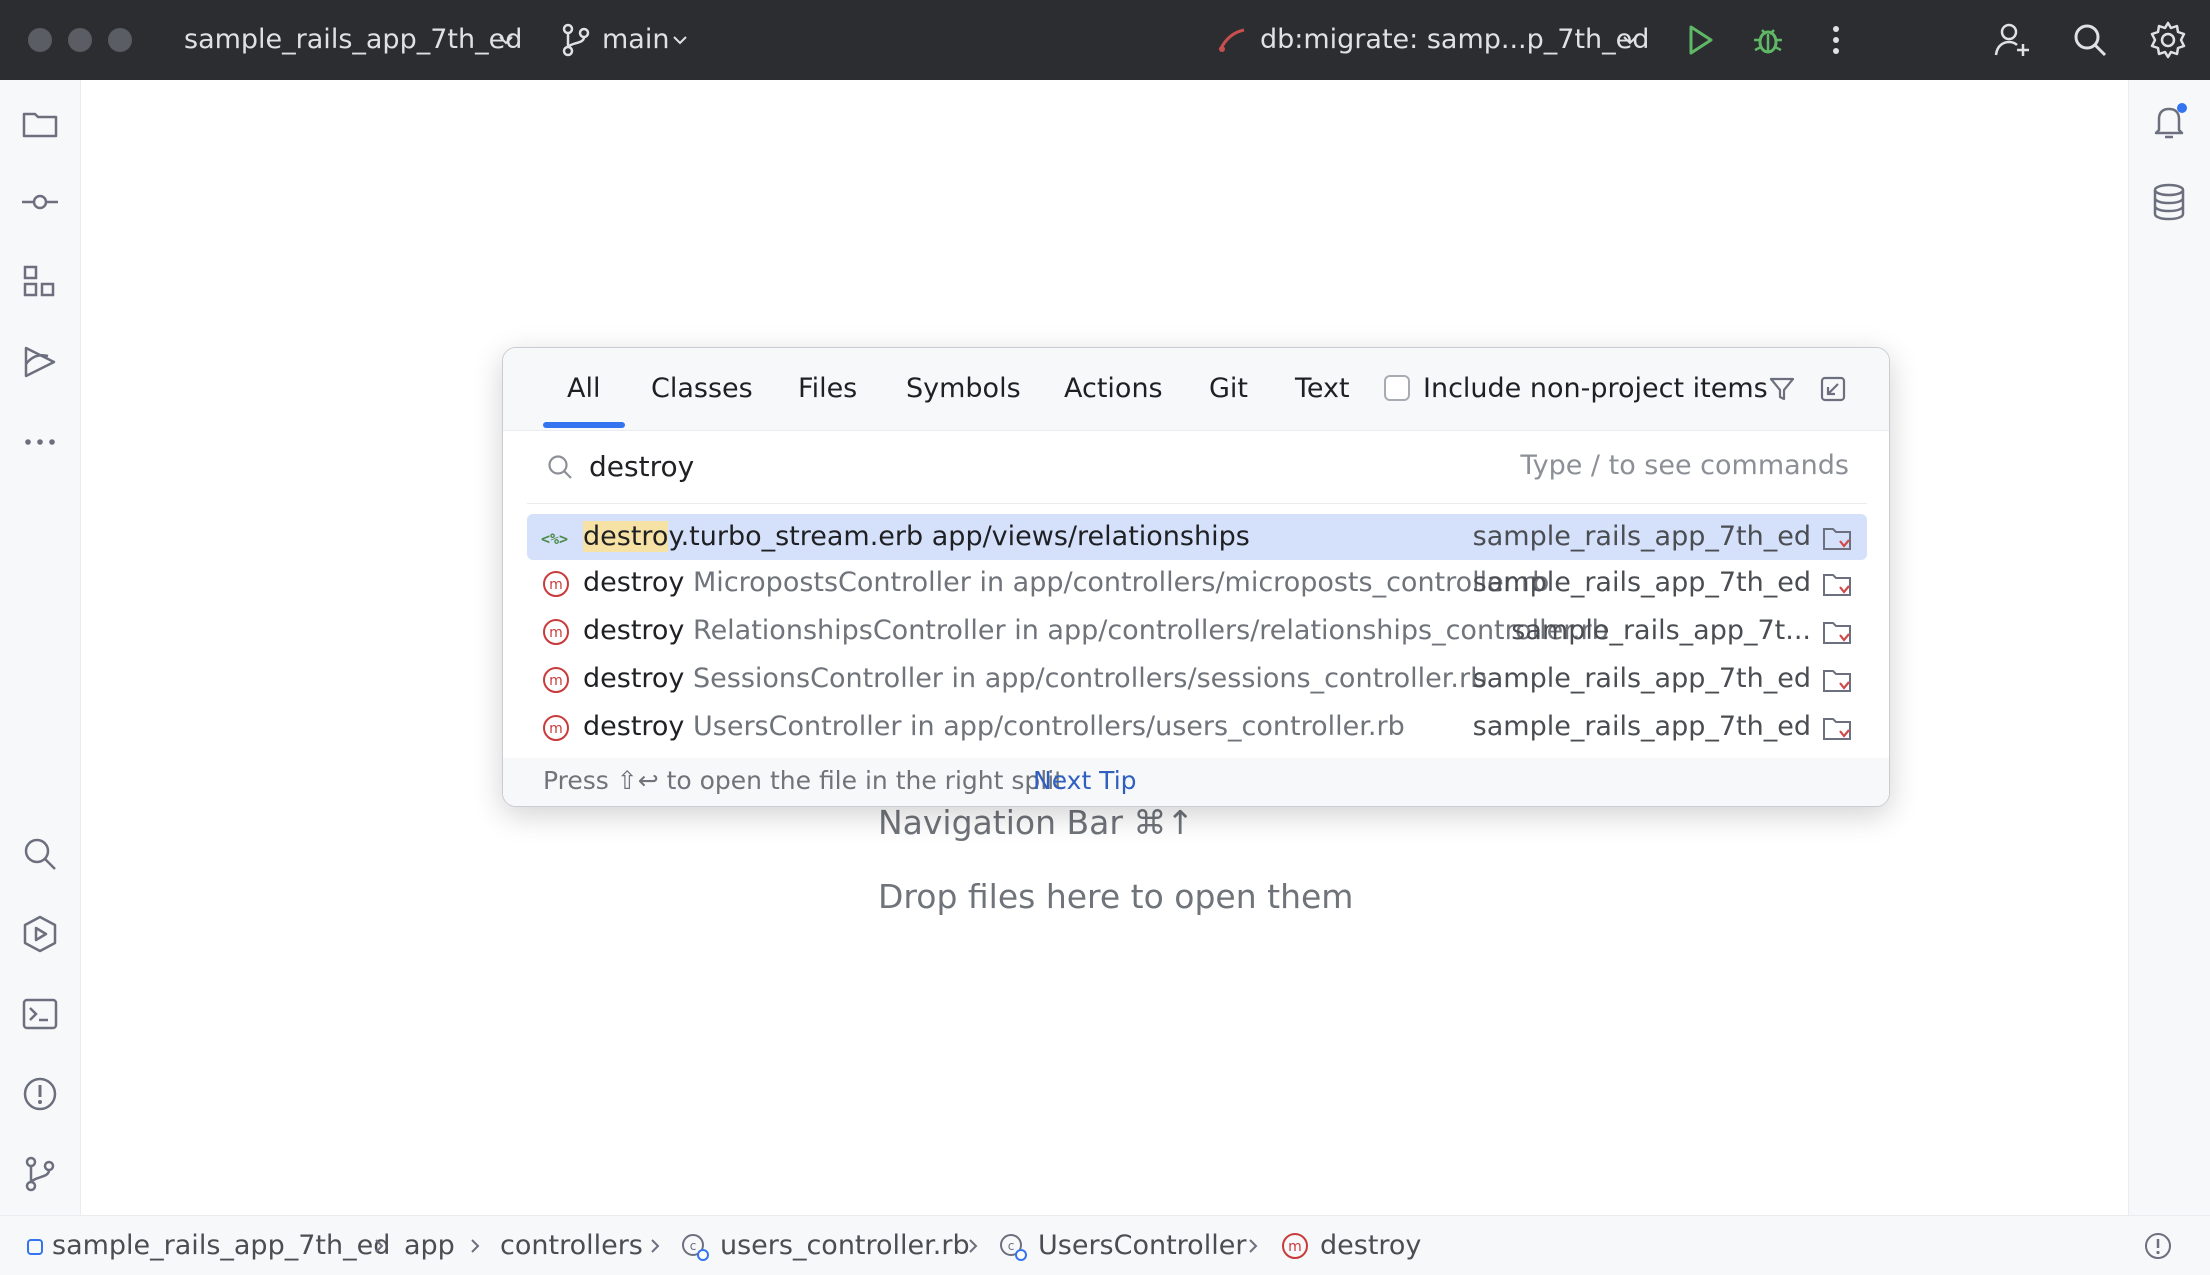  I want to click on git-icon, so click(40, 1174).